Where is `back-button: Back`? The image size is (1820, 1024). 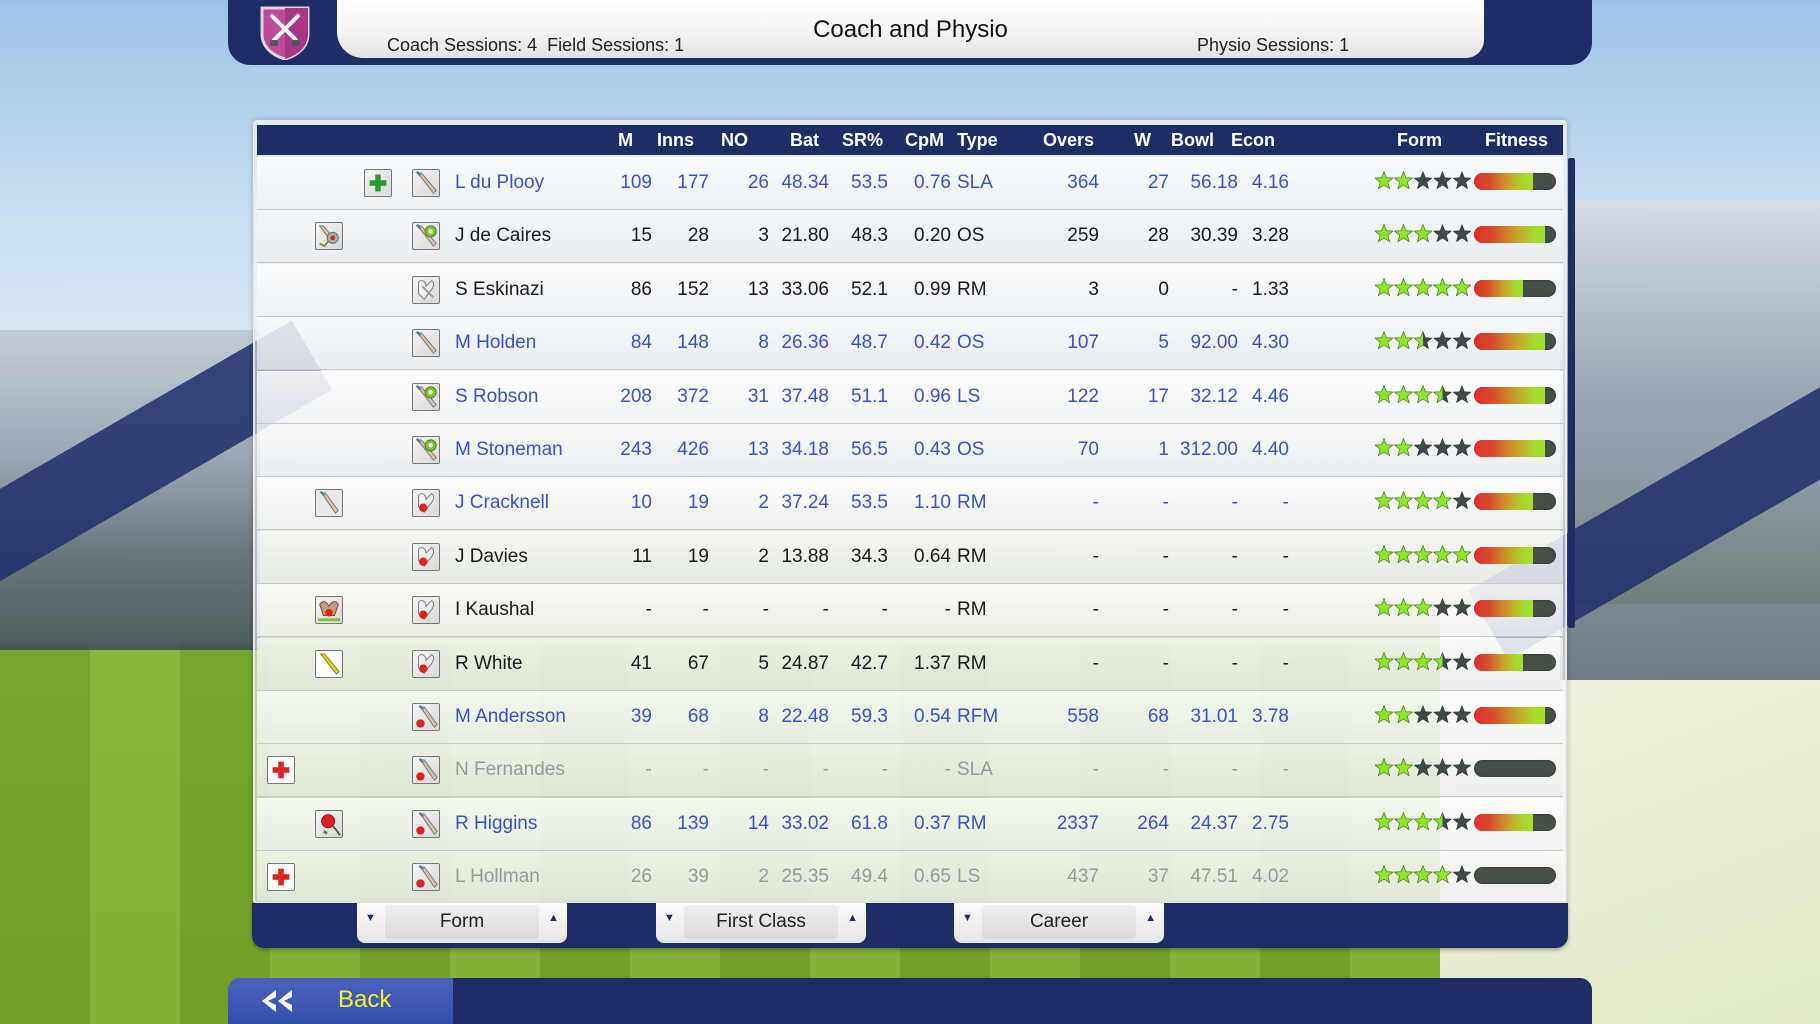
back-button: Back is located at coordinates (340, 1001).